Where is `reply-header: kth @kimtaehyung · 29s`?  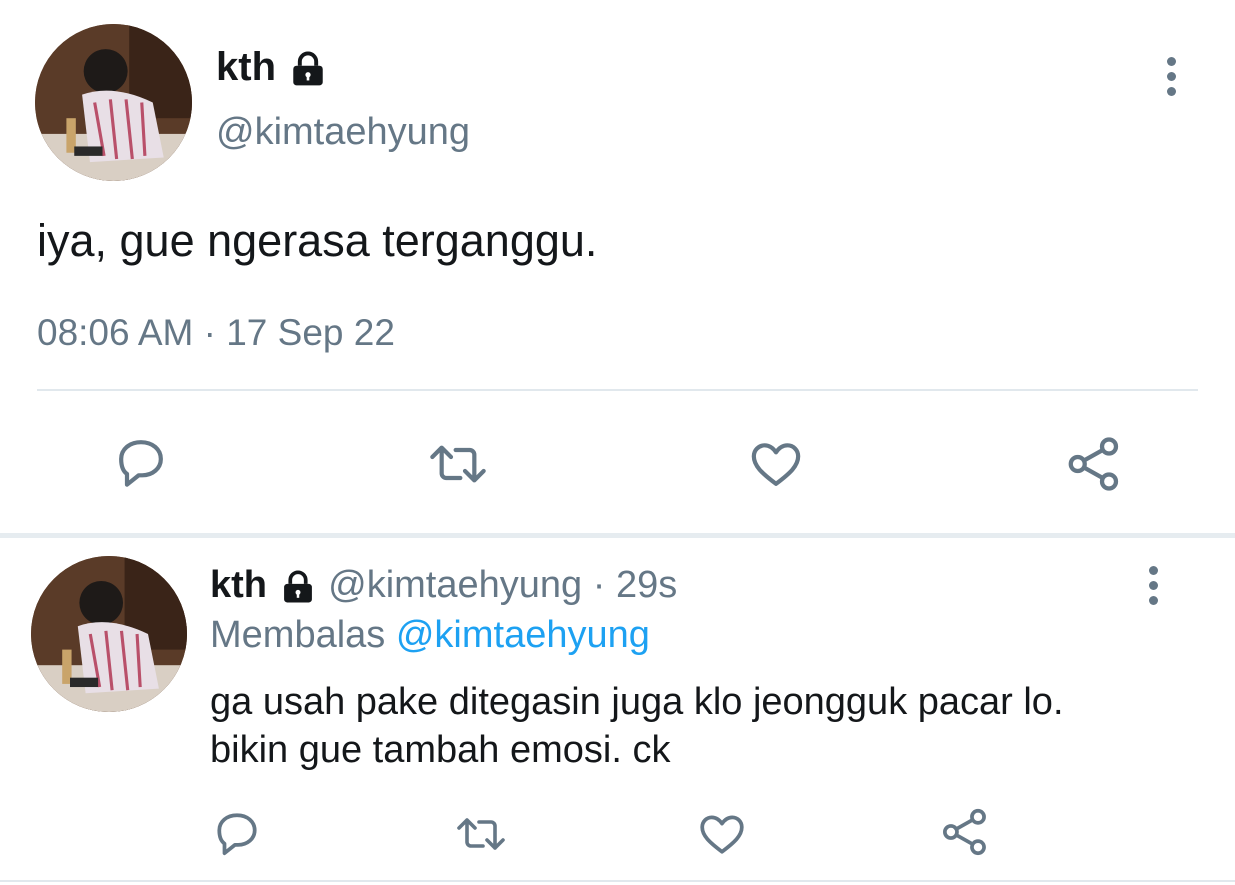 reply-header: kth @kimtaehyung · 29s is located at coordinates (443, 585).